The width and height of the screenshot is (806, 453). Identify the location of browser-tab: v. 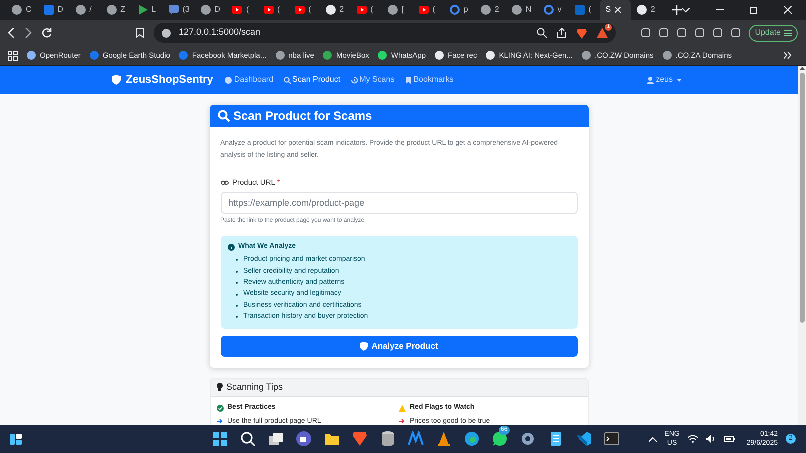
(553, 10).